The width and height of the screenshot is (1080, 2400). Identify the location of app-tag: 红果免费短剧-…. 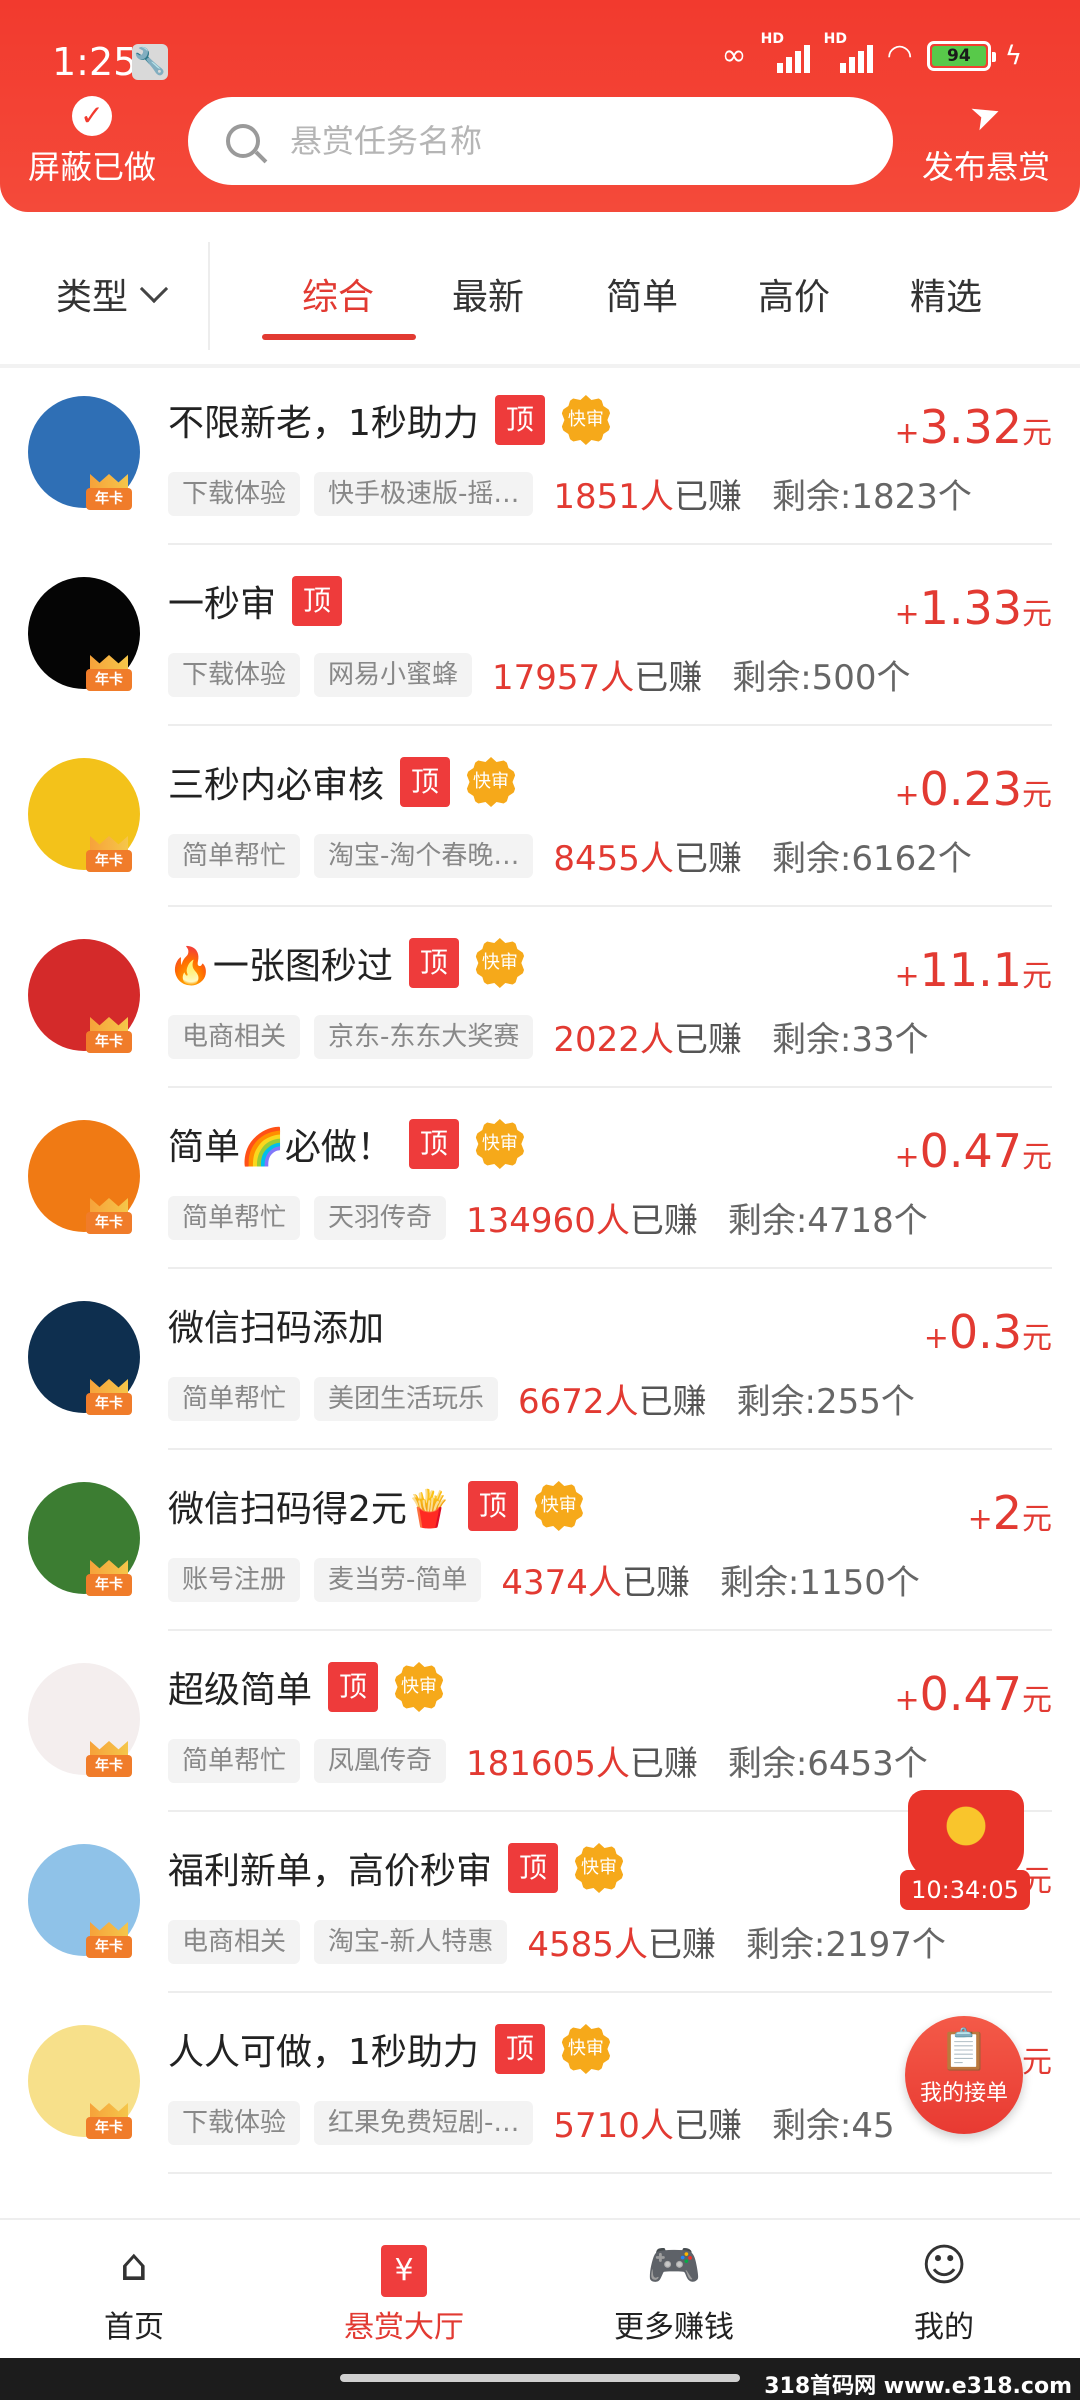
(424, 2122).